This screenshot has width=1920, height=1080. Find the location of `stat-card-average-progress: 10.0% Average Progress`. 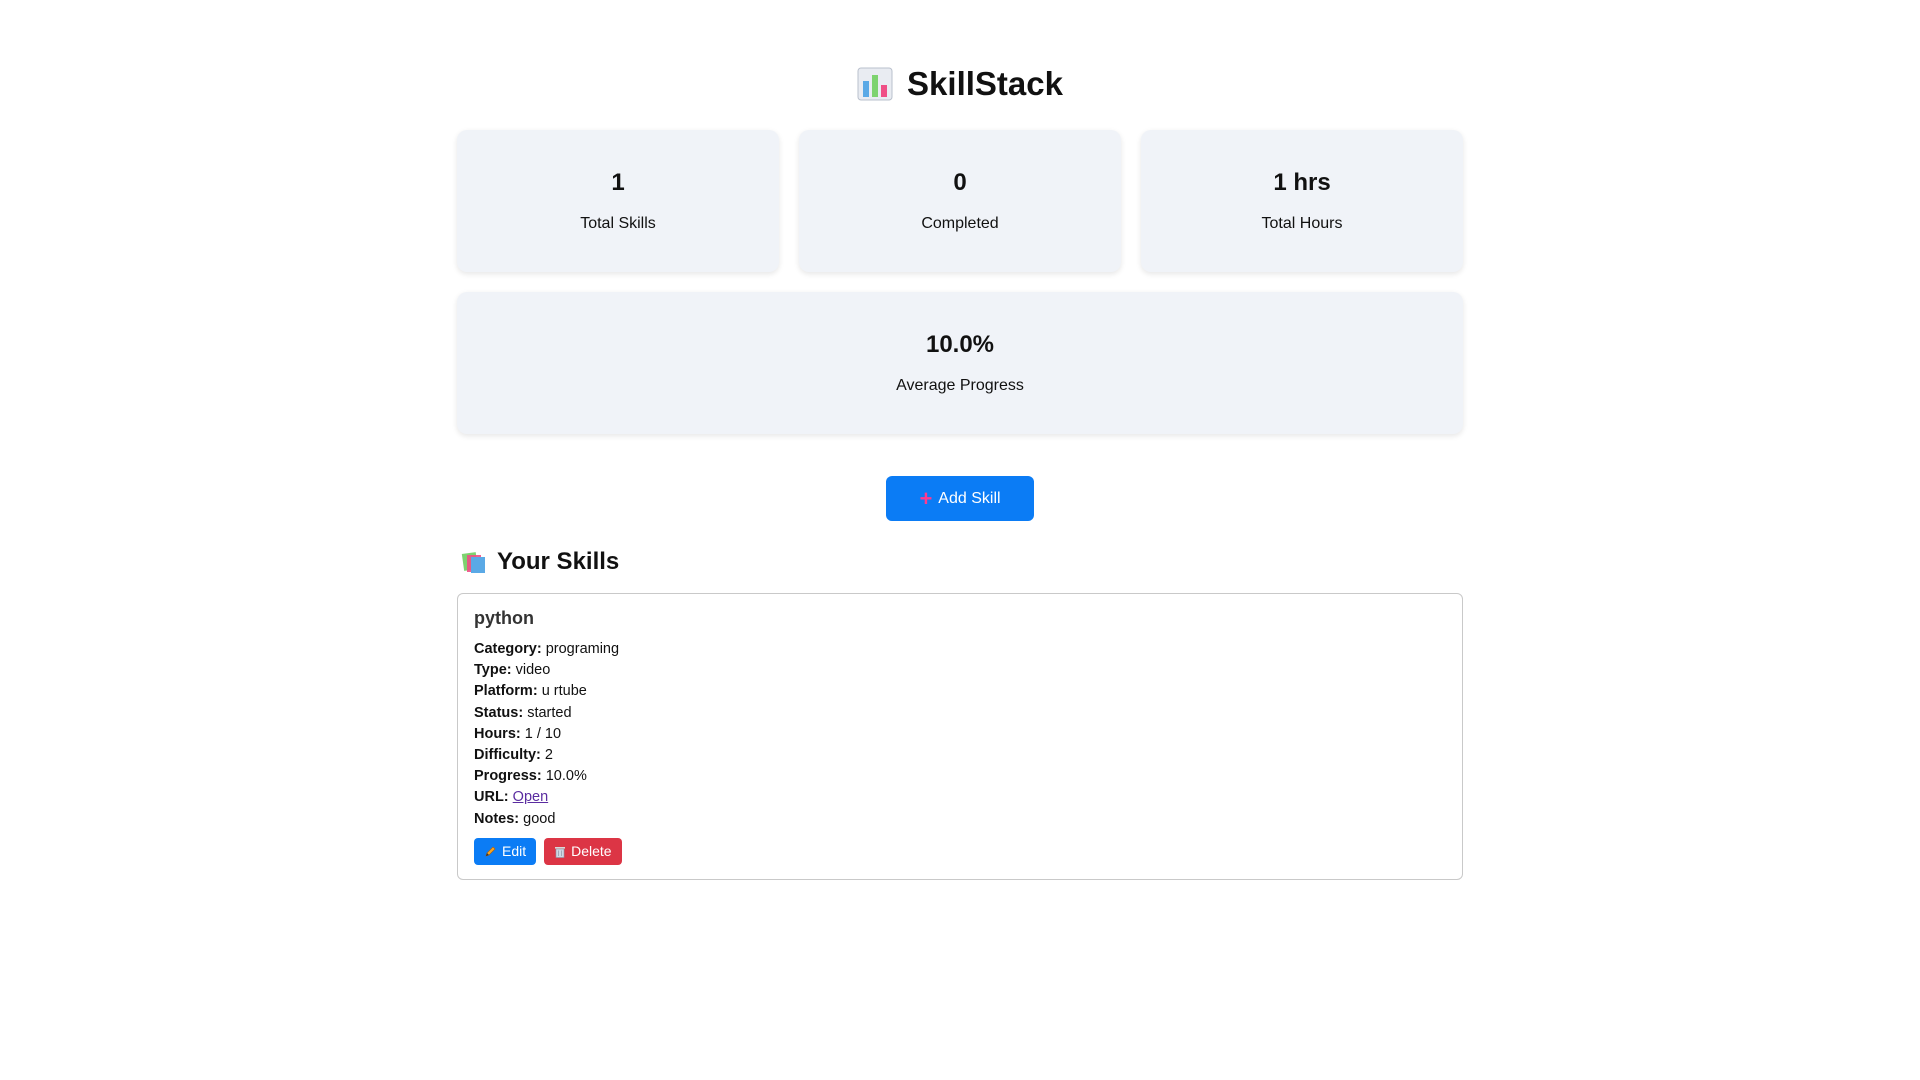

stat-card-average-progress: 10.0% Average Progress is located at coordinates (960, 363).